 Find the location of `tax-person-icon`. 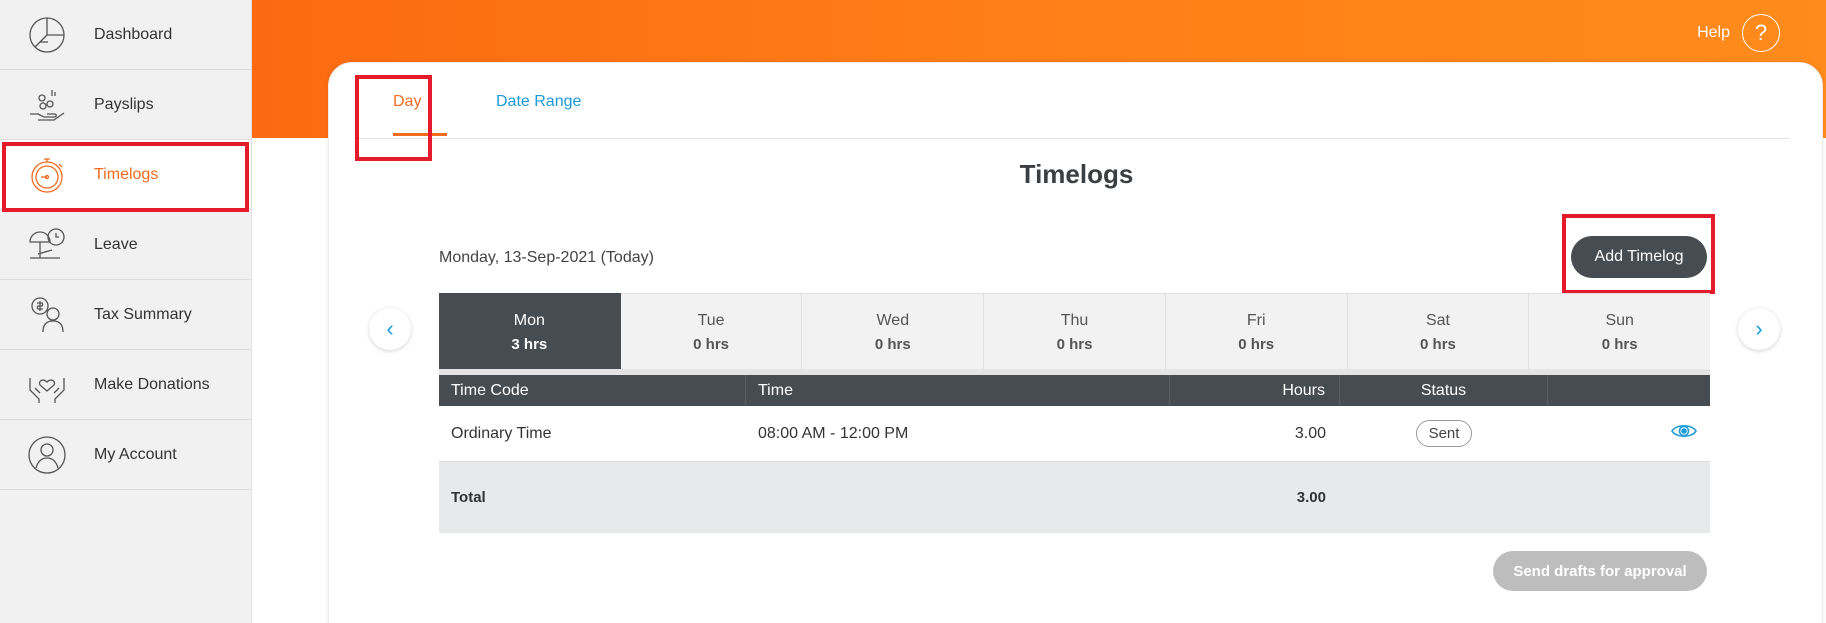

tax-person-icon is located at coordinates (47, 315).